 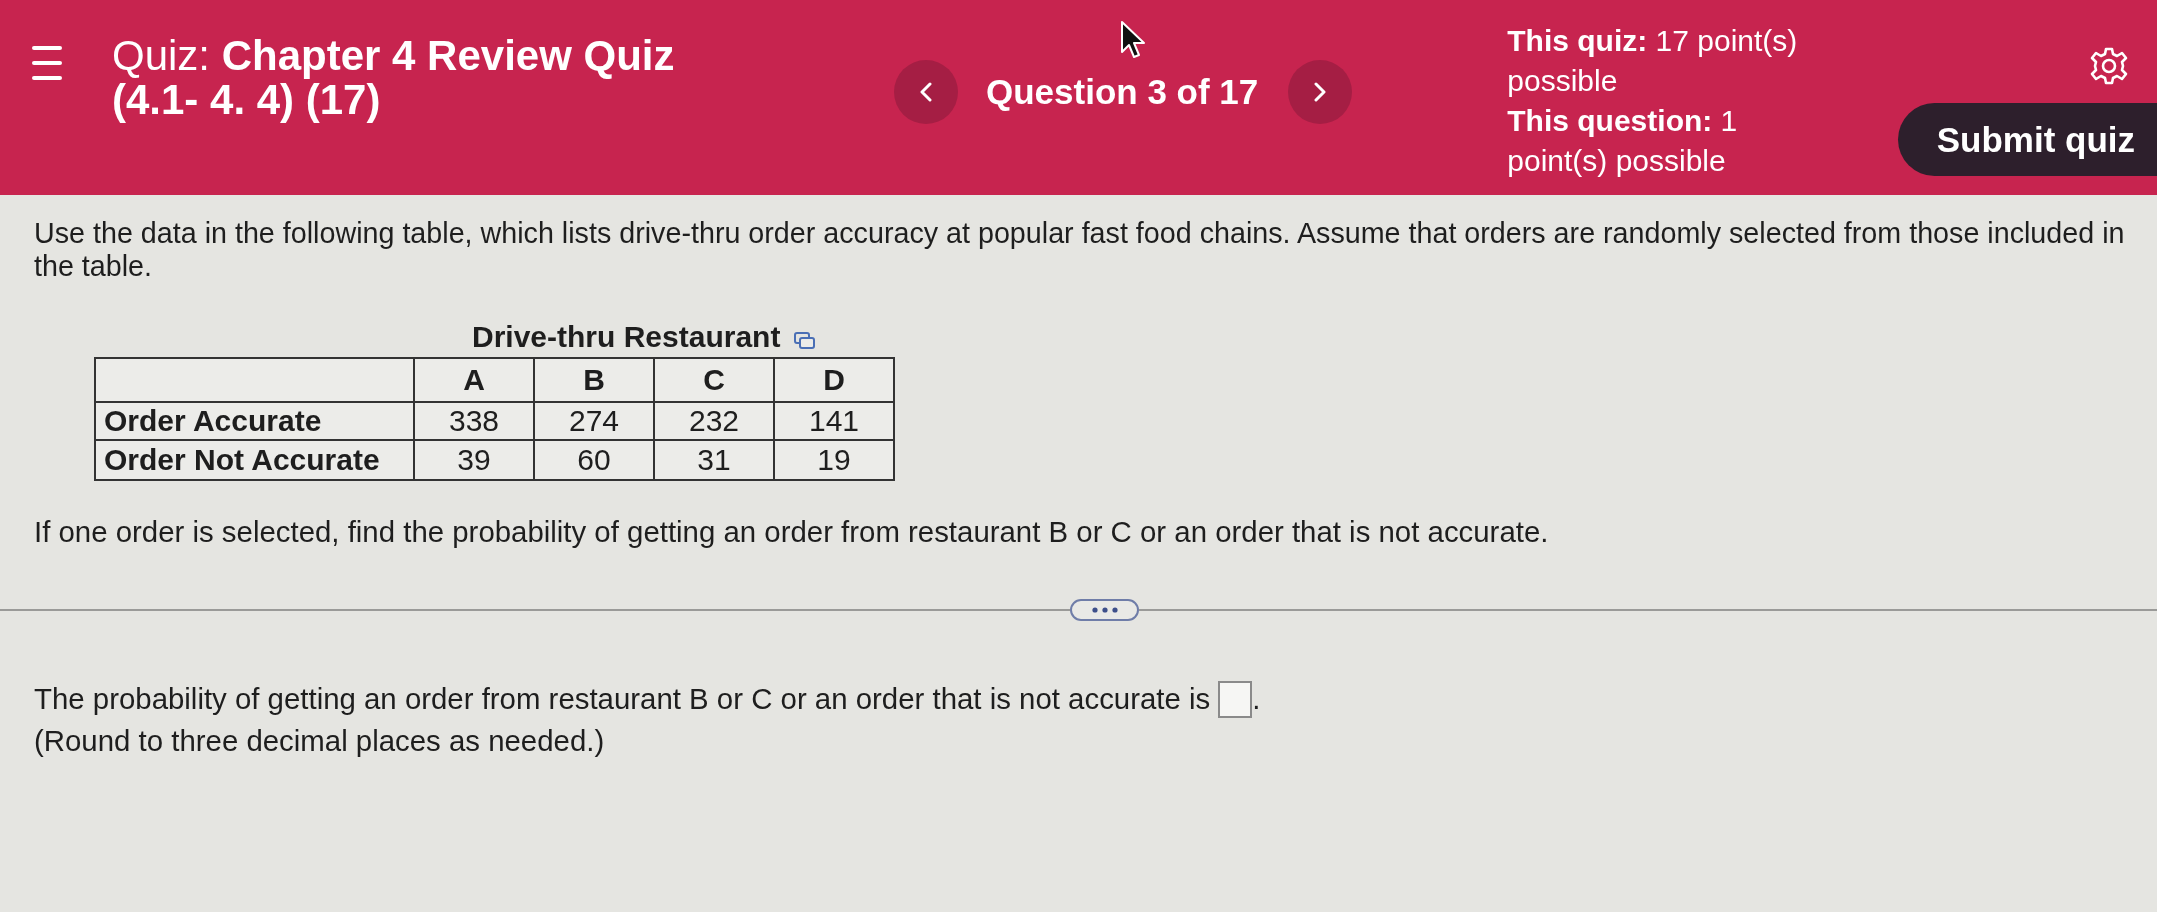 I want to click on table-cell: 19, so click(x=834, y=459).